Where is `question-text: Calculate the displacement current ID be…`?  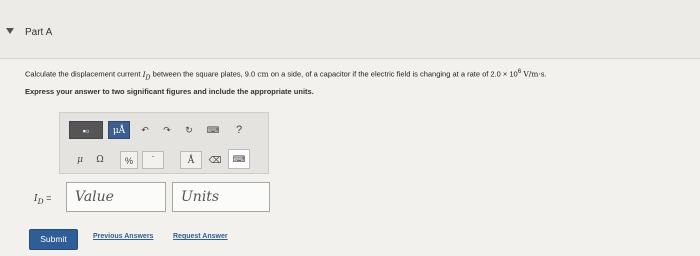 question-text: Calculate the displacement current ID be… is located at coordinates (360, 74).